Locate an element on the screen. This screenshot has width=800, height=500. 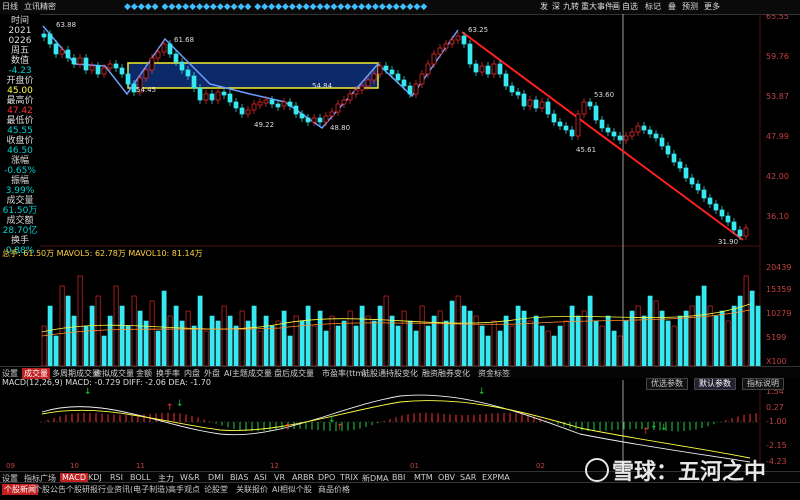
time-tick-label: 12 is located at coordinates (274, 466).